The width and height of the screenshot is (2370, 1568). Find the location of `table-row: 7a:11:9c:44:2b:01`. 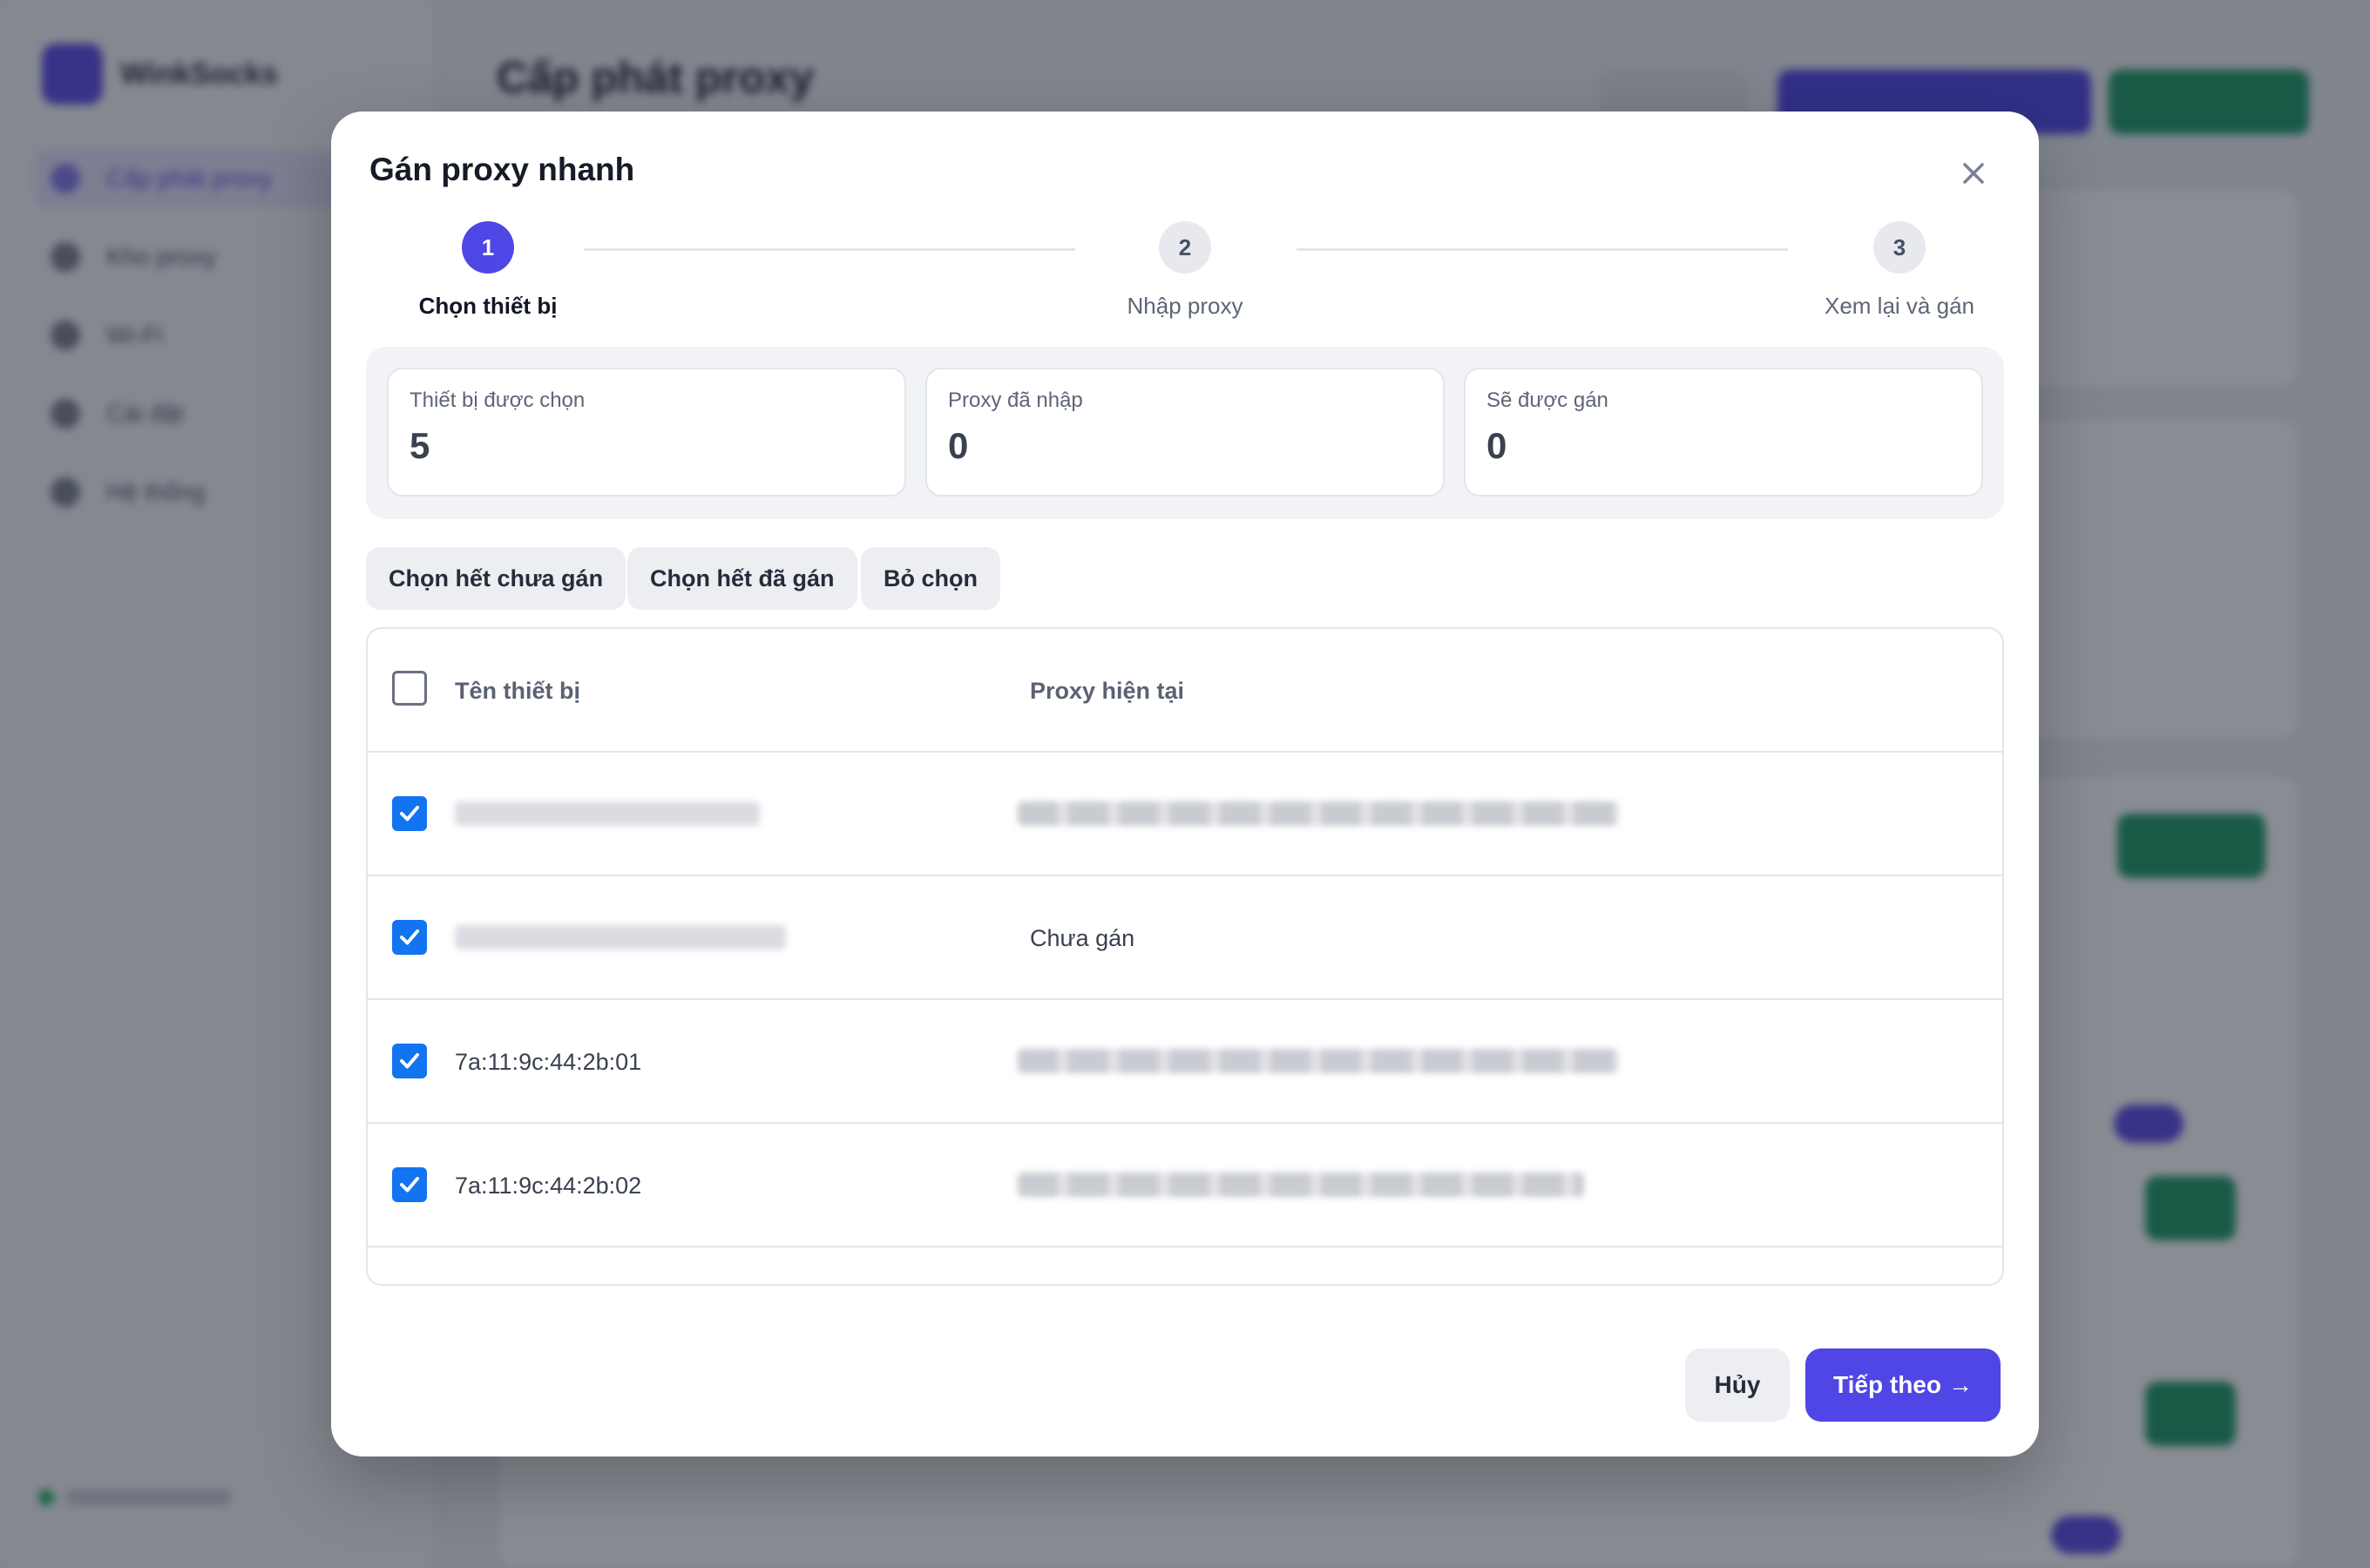

table-row: 7a:11:9c:44:2b:01 is located at coordinates (1185, 1062).